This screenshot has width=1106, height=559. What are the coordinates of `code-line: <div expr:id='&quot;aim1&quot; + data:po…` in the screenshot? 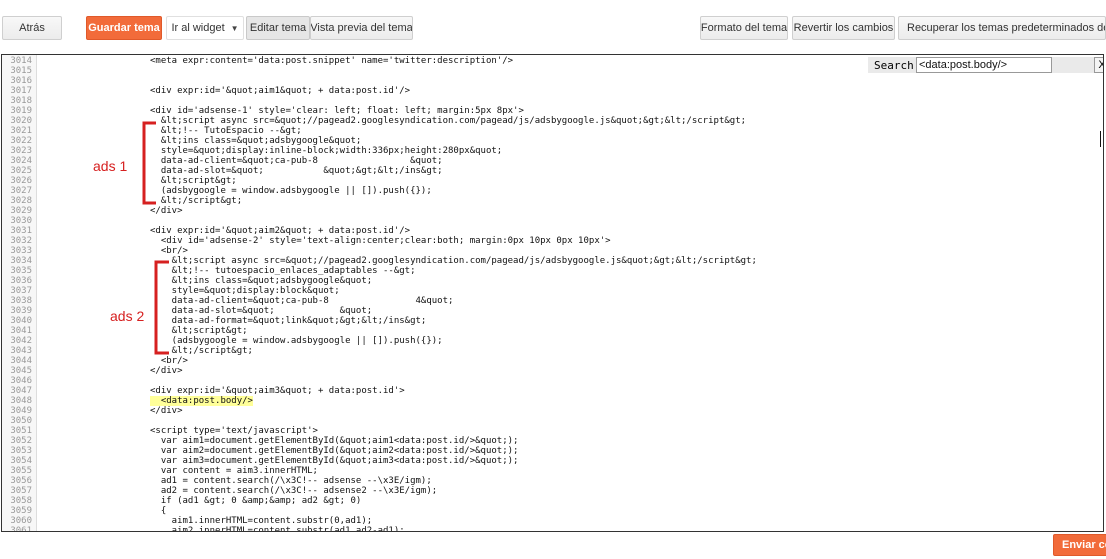 It's located at (280, 91).